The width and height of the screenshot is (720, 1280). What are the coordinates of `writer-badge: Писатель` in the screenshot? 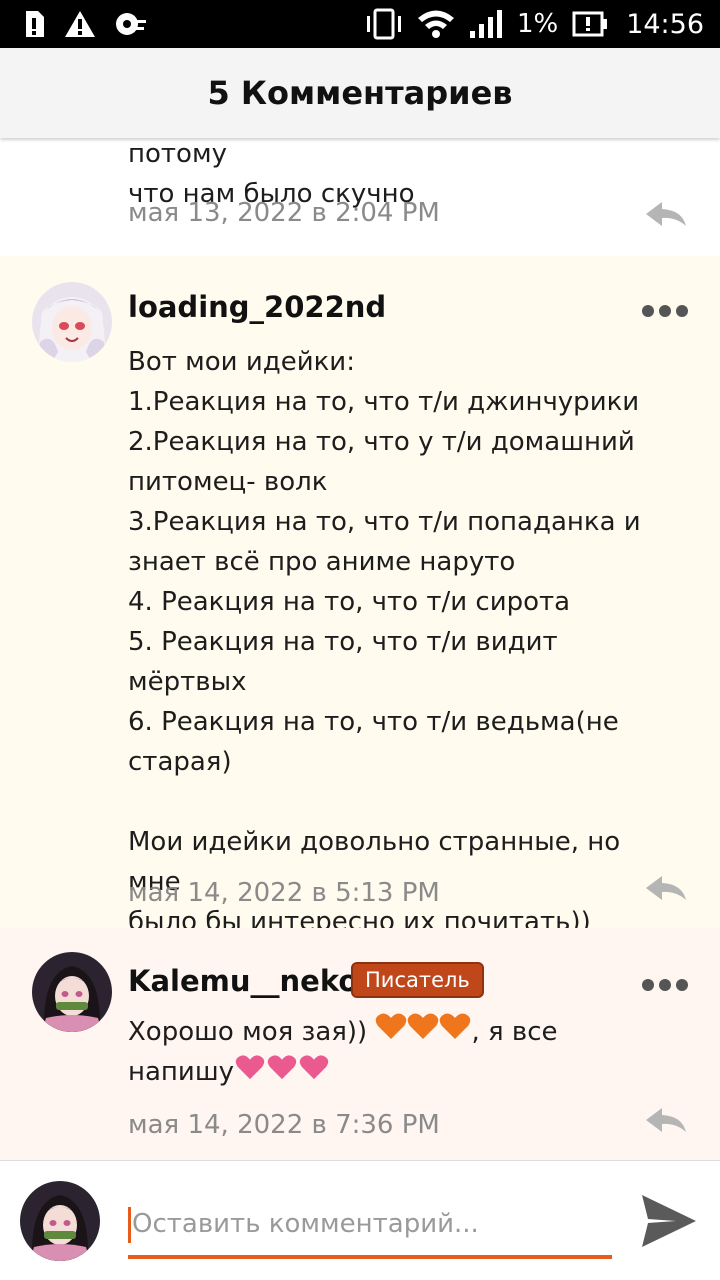 It's located at (417, 980).